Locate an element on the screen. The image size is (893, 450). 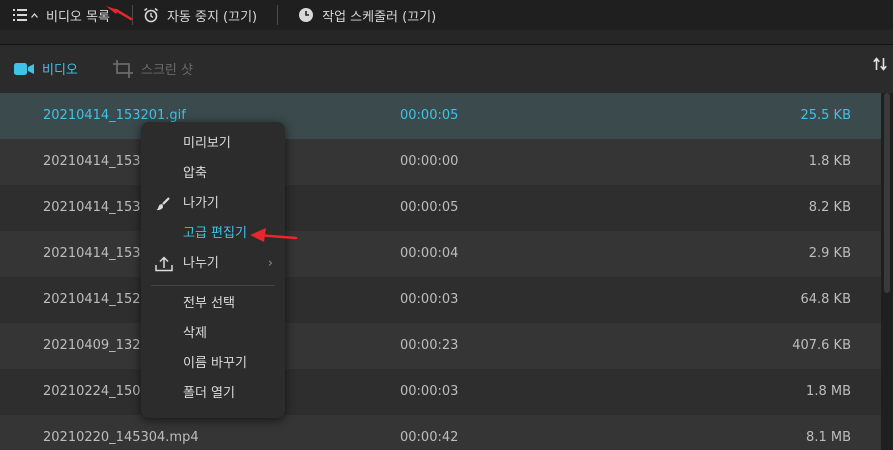
file-size: 2.9 KB is located at coordinates (829, 253).